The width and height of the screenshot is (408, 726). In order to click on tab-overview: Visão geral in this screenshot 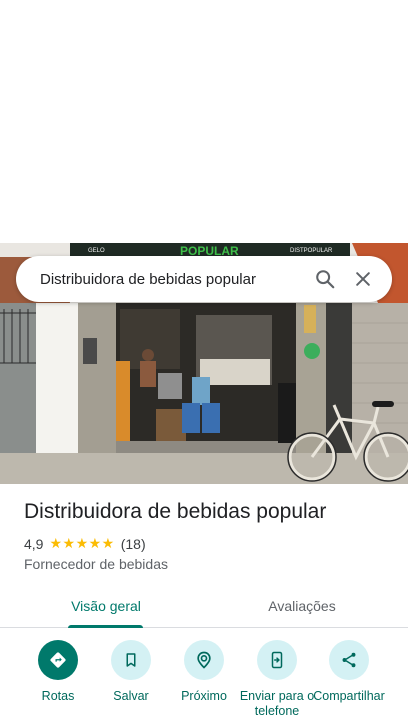, I will do `click(106, 606)`.